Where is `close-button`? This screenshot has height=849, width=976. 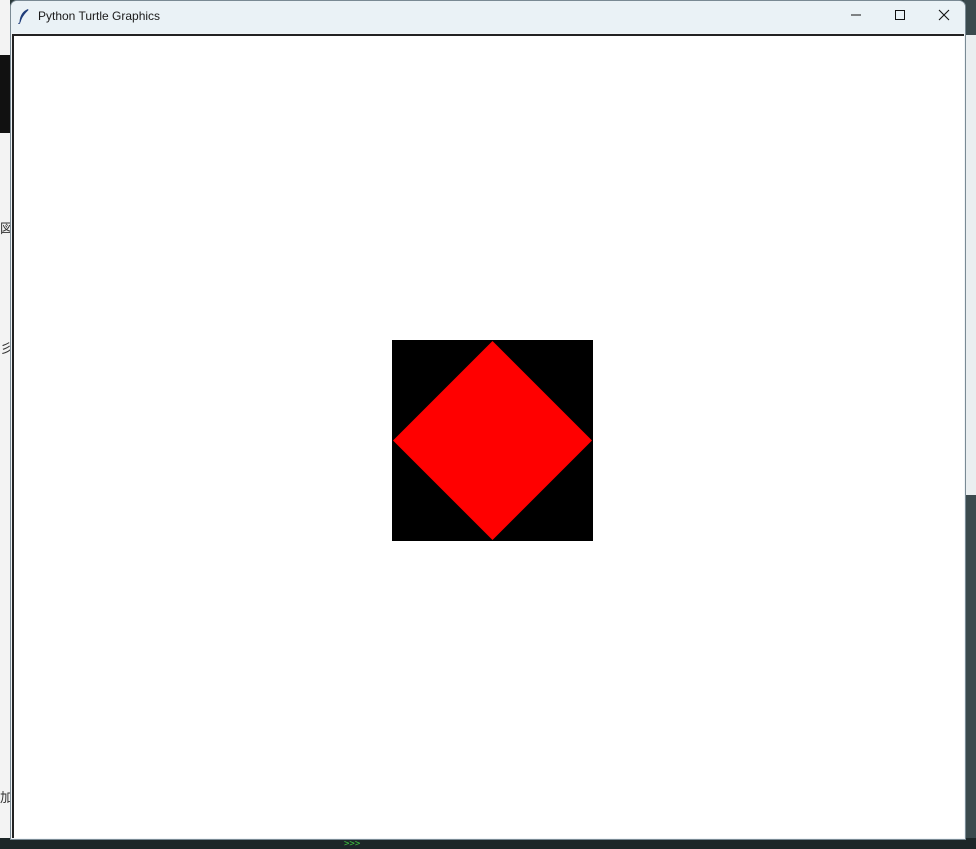
close-button is located at coordinates (943, 16).